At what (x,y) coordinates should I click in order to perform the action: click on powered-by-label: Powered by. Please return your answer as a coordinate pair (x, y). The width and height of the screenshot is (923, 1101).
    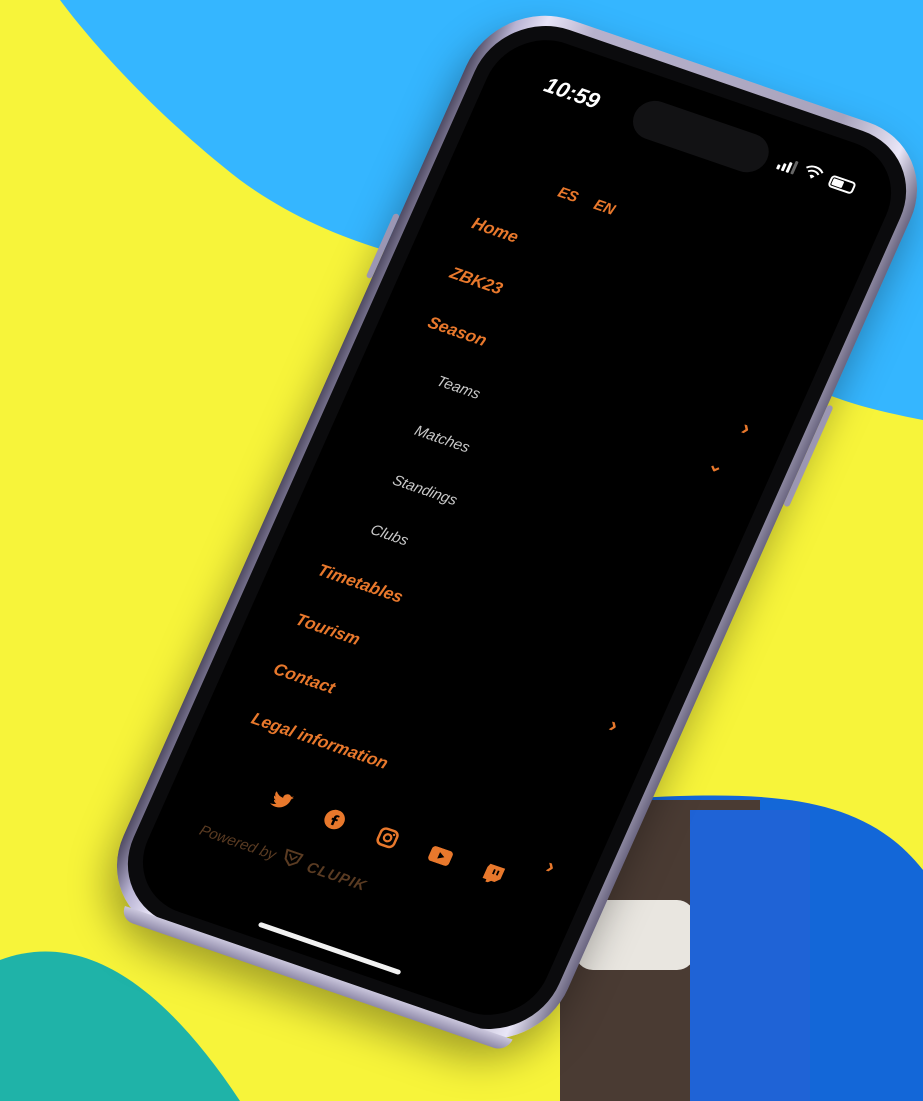
    Looking at the image, I should click on (238, 842).